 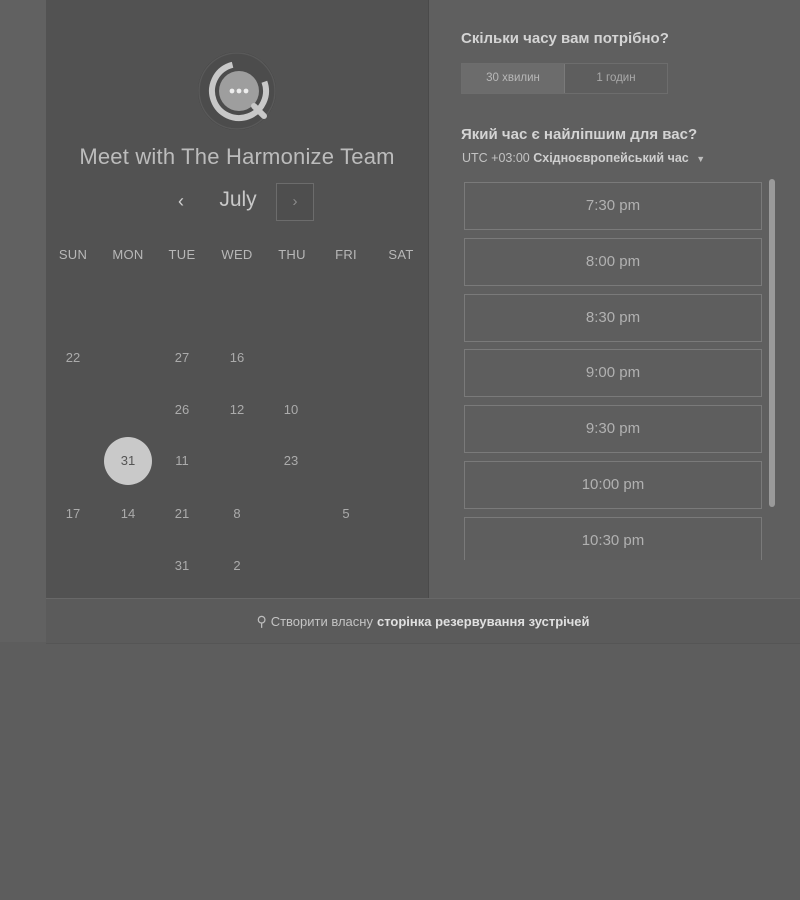 I want to click on weekday-tue: TUE, so click(x=182, y=254).